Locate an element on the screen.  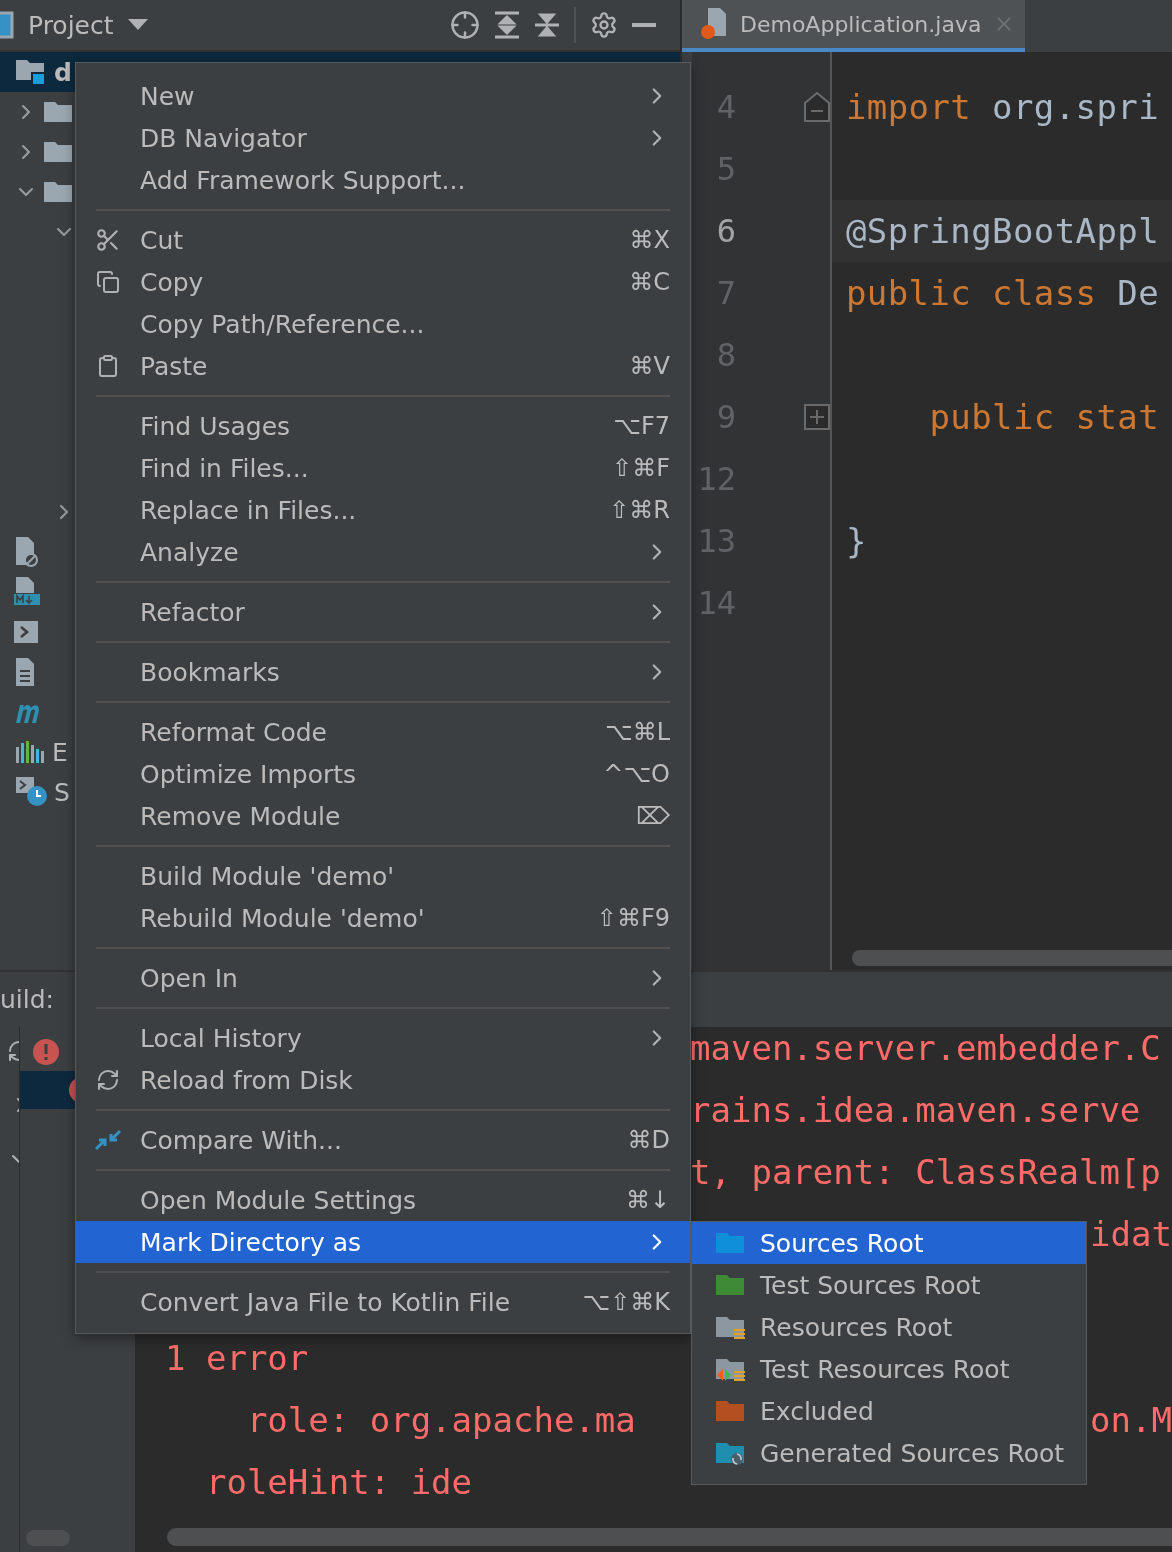
menu-item: Generated Sources Root is located at coordinates (889, 1453).